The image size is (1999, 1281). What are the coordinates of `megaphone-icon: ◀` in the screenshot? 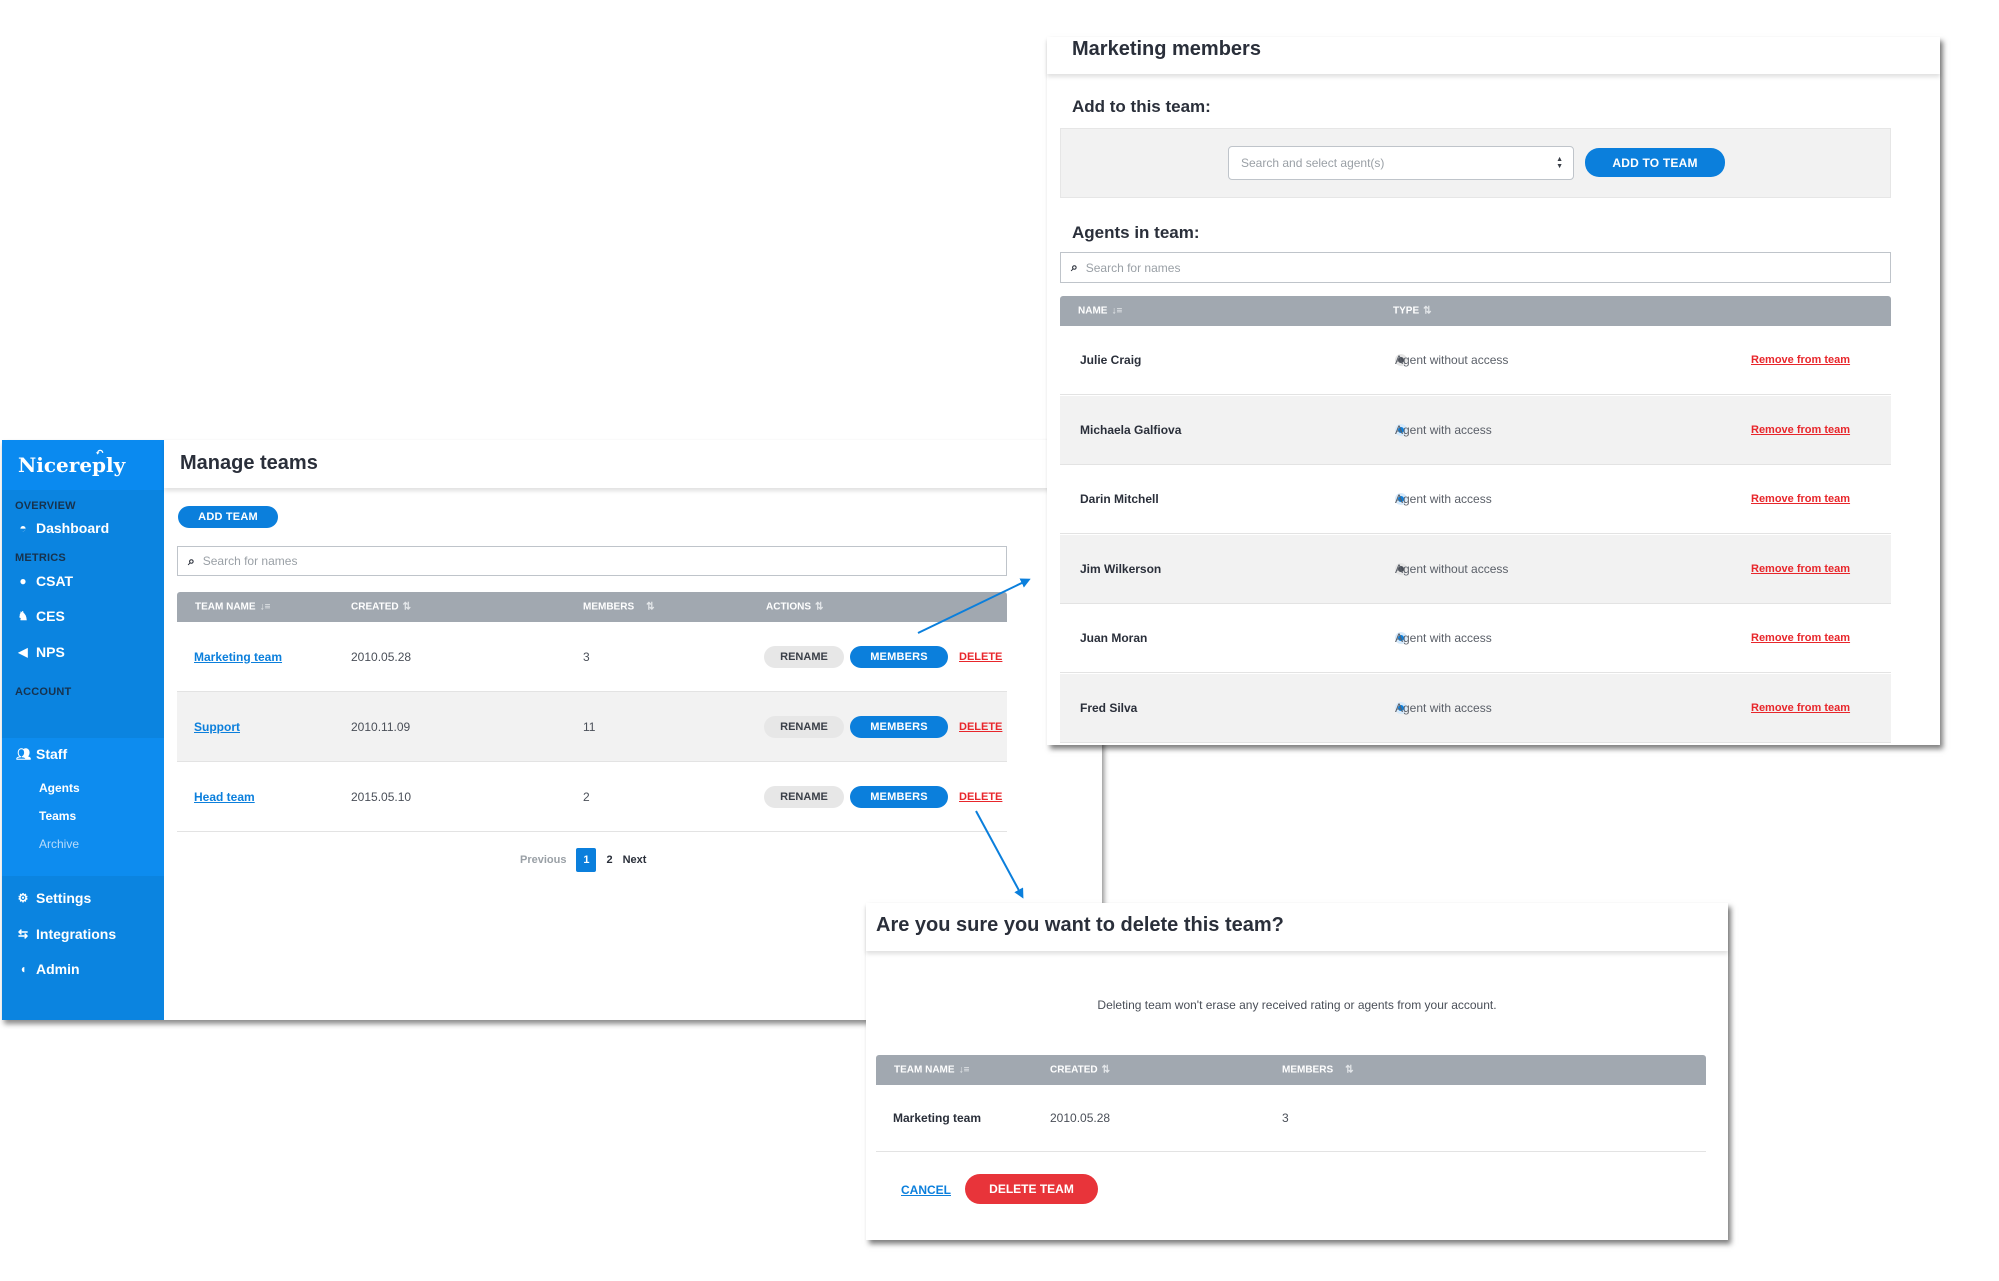 It's located at (23, 652).